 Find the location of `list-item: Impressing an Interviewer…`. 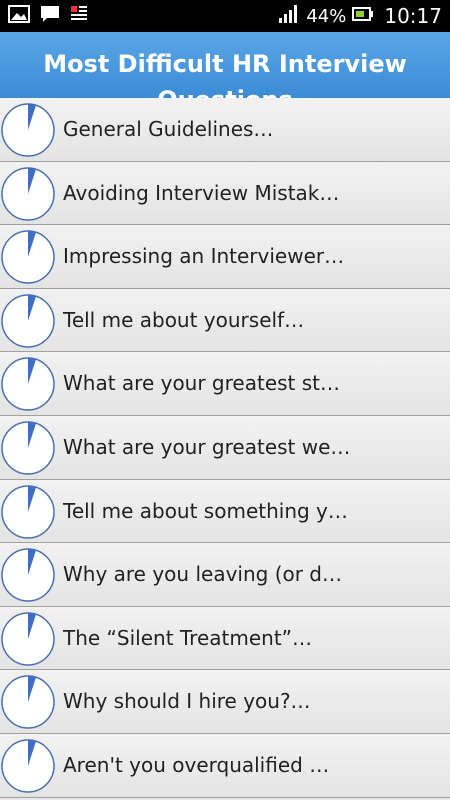

list-item: Impressing an Interviewer… is located at coordinates (225, 257).